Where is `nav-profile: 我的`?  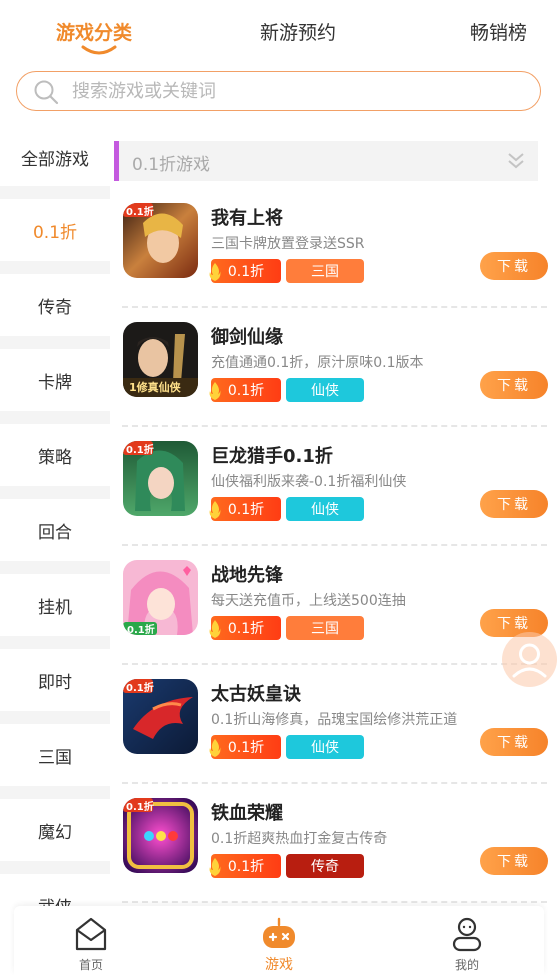 nav-profile: 我的 is located at coordinates (467, 940).